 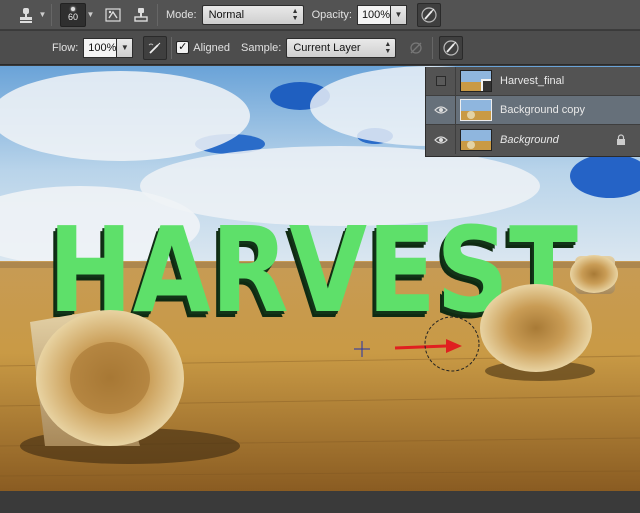 I want to click on airbrush-icon, so click(x=155, y=47).